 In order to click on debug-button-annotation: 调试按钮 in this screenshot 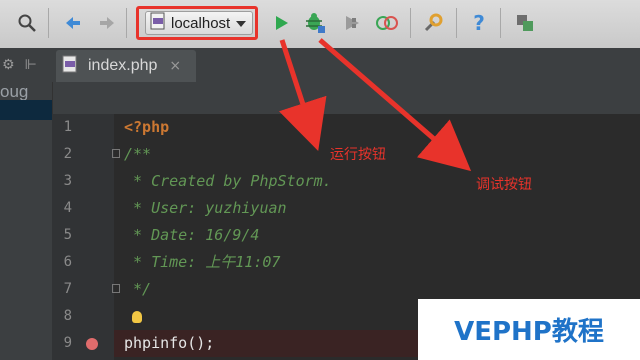, I will do `click(504, 185)`.